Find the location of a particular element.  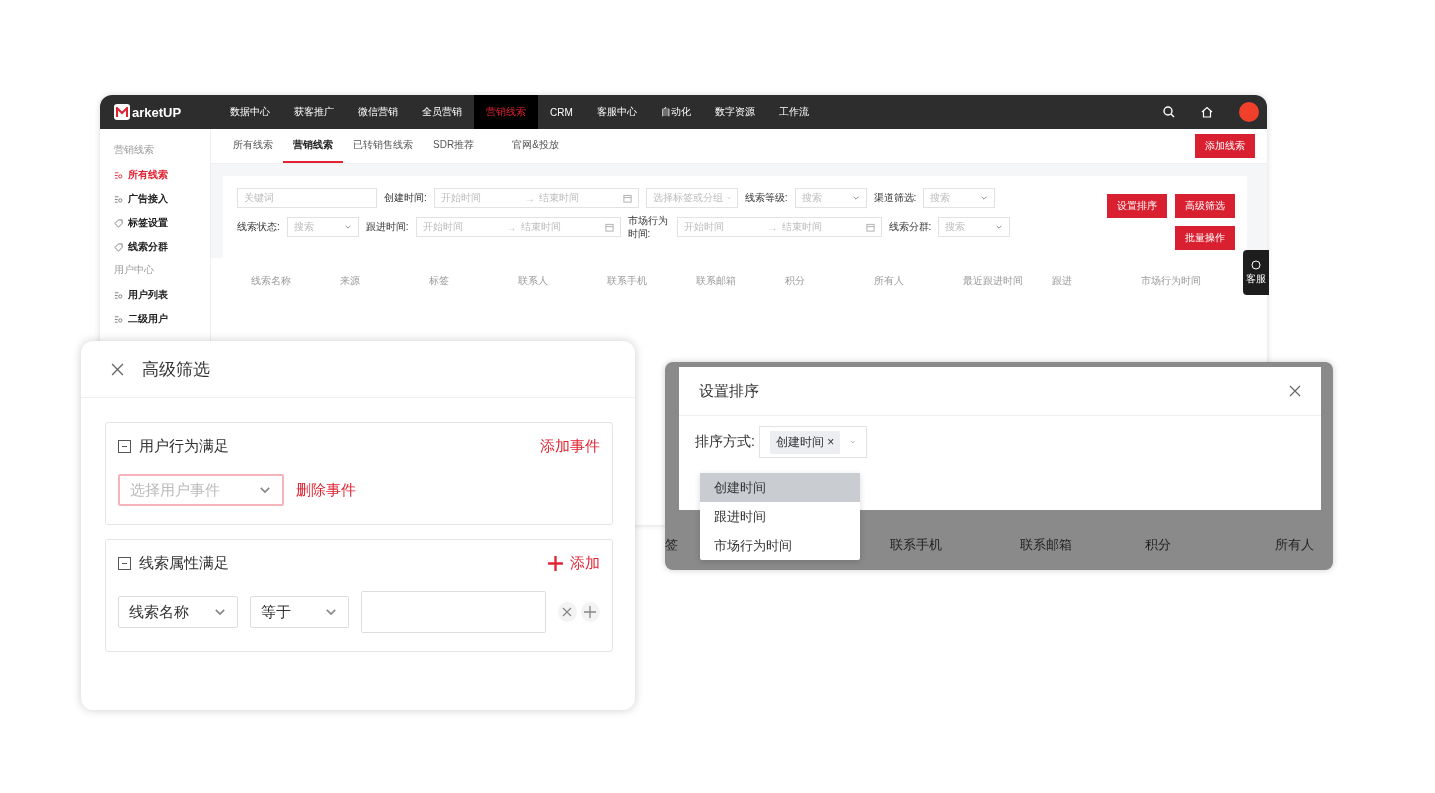

filter-label: 创建时间: is located at coordinates (405, 198).